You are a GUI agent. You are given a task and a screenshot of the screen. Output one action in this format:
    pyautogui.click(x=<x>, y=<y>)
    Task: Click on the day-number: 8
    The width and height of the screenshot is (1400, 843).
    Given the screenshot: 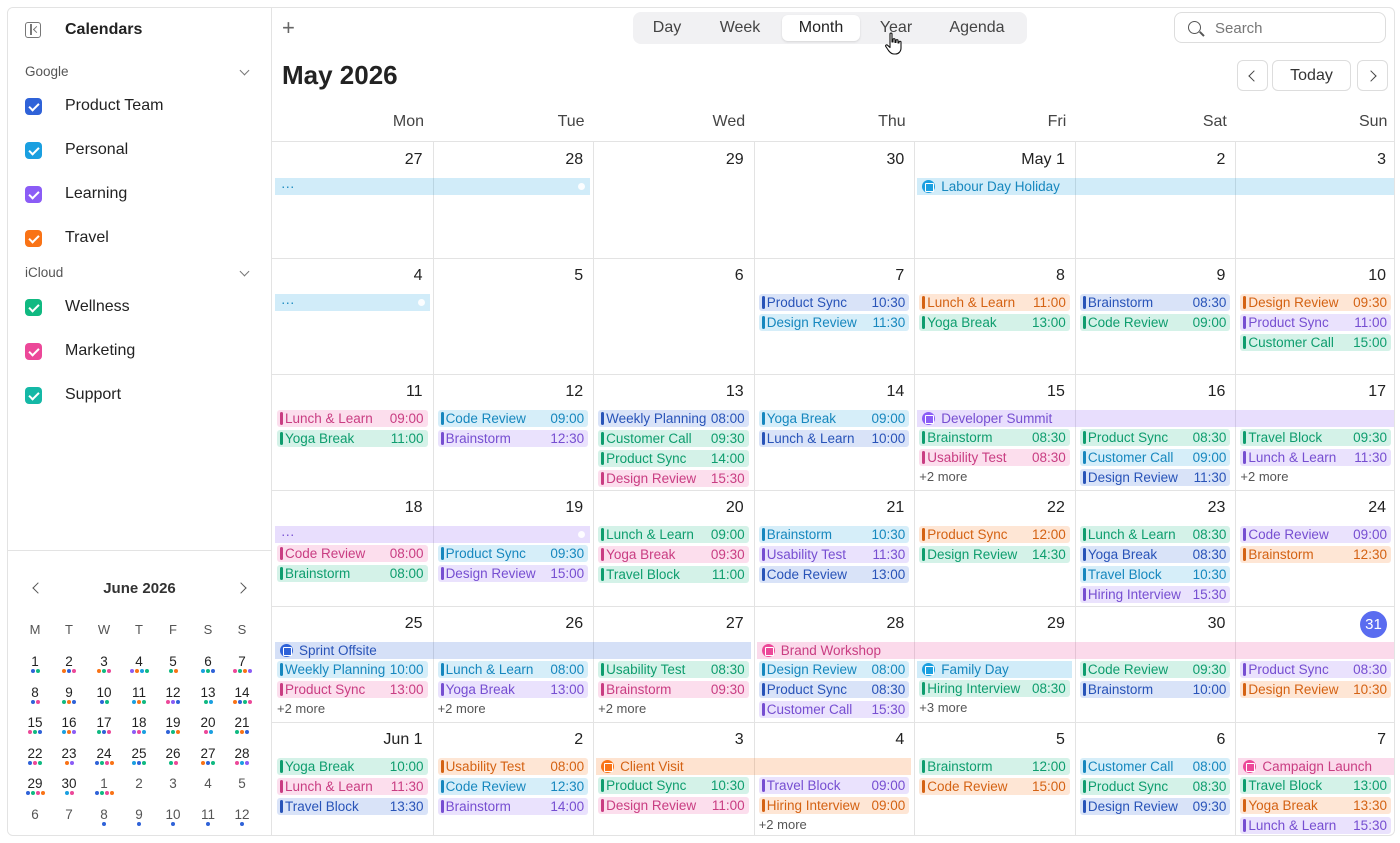 What is the action you would take?
    pyautogui.click(x=990, y=276)
    